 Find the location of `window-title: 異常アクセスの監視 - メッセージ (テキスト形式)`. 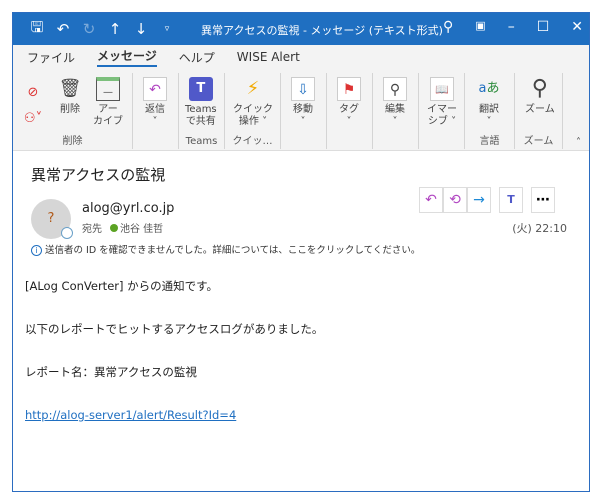

window-title: 異常アクセスの監視 - メッセージ (テキスト形式) is located at coordinates (322, 30).